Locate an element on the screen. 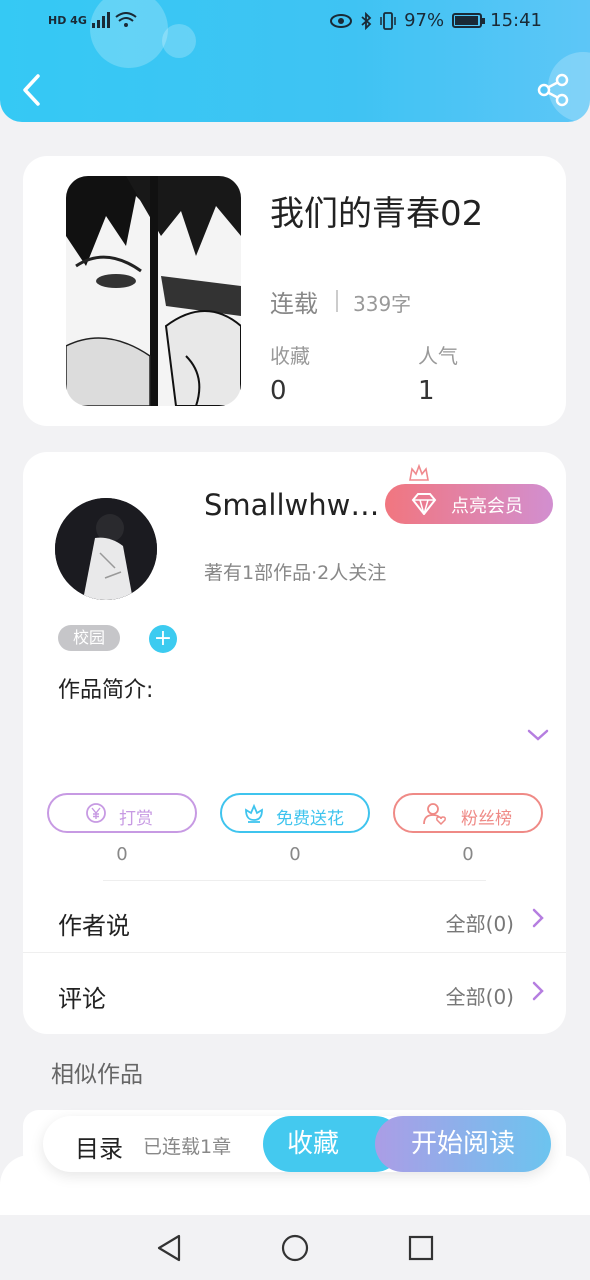  membership-label: 点亮会员 is located at coordinates (487, 506).